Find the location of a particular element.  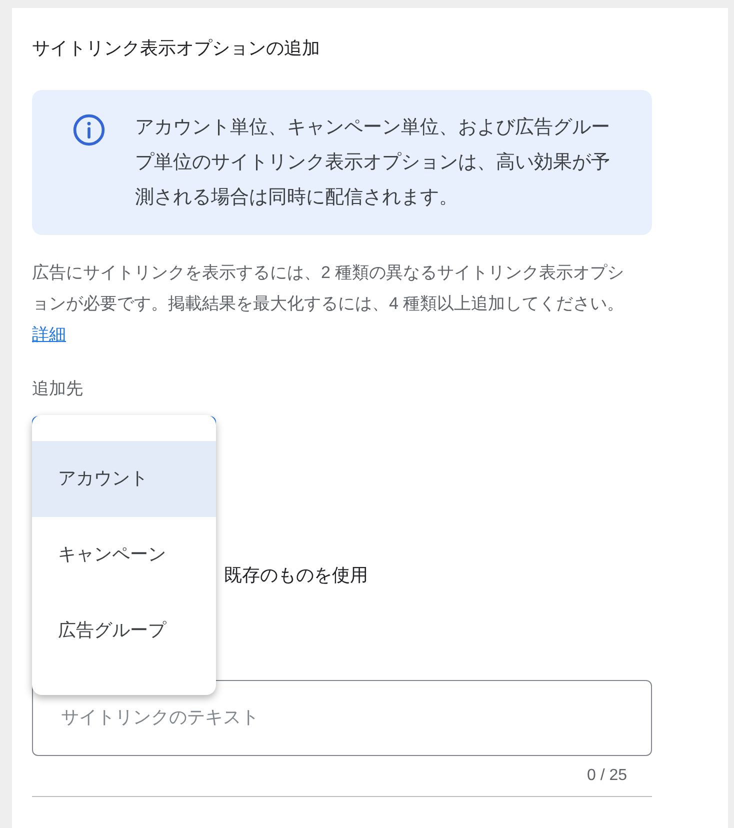

details-link: 詳細 is located at coordinates (49, 334).